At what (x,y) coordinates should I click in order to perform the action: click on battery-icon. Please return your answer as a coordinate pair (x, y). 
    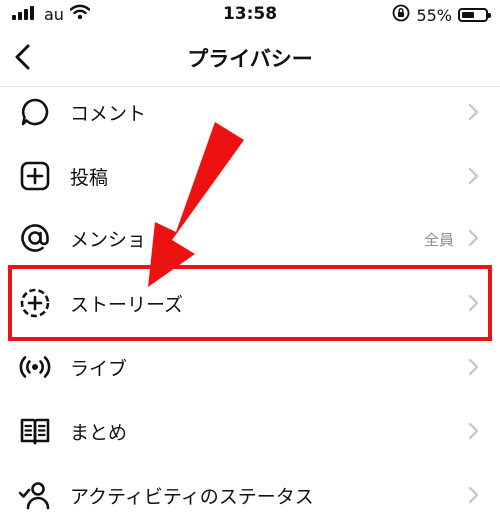
    Looking at the image, I should click on (474, 15).